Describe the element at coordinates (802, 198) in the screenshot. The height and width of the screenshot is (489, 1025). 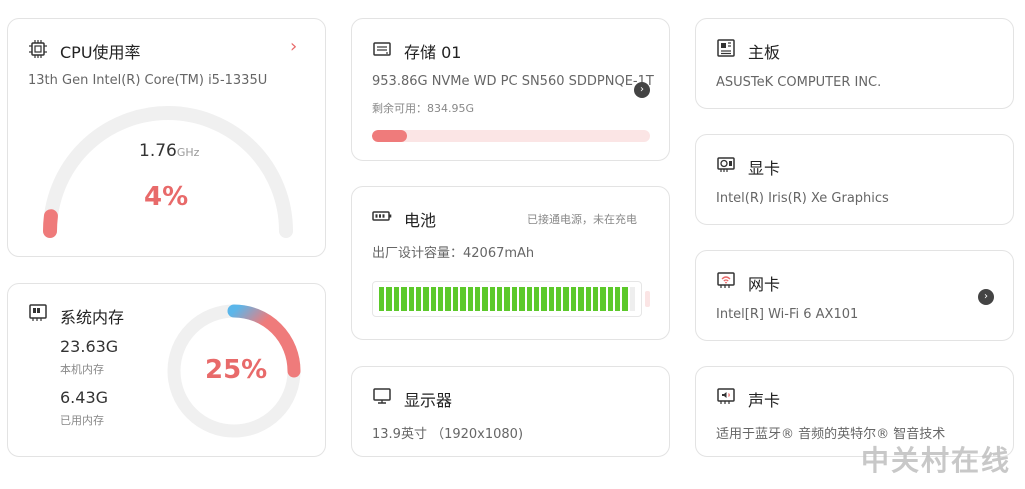
I see `gpu-model: Intel(R) Iris(R) Xe Graphics` at that location.